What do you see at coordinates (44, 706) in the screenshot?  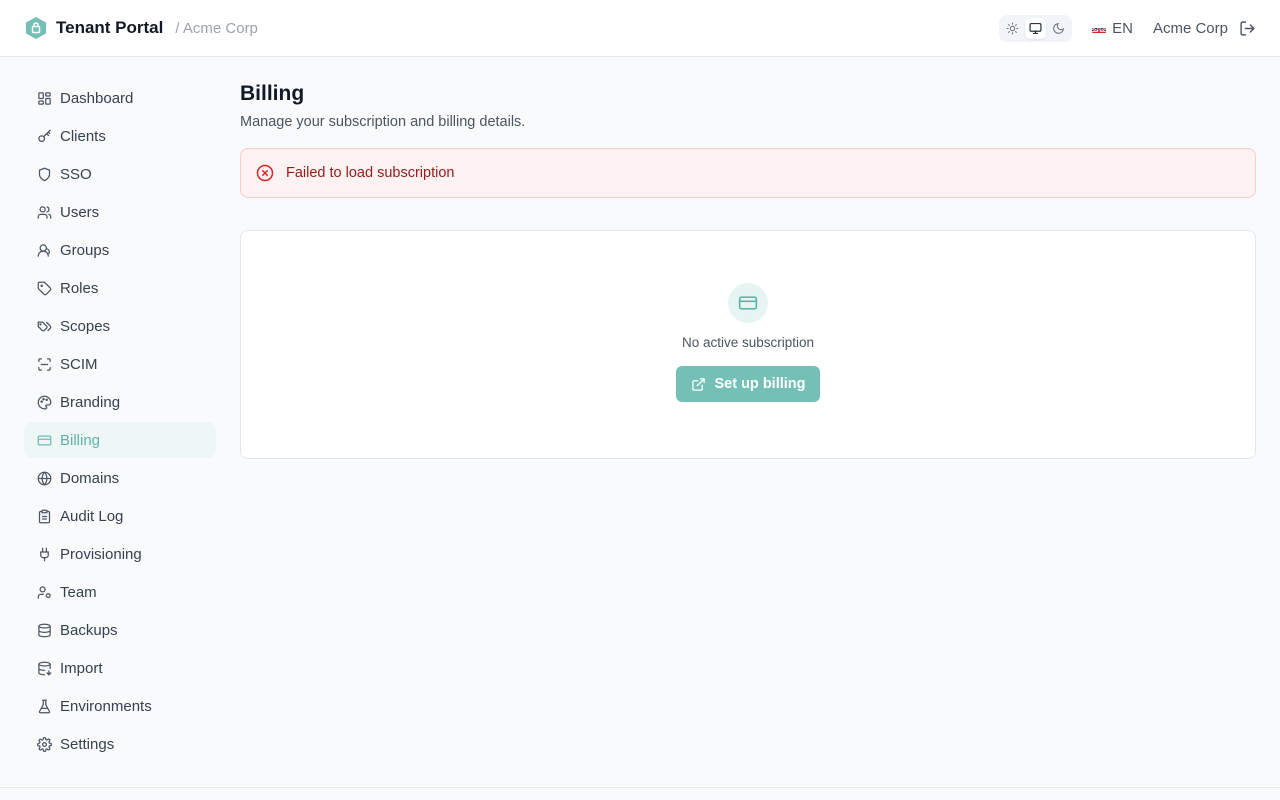 I see `flask-icon` at bounding box center [44, 706].